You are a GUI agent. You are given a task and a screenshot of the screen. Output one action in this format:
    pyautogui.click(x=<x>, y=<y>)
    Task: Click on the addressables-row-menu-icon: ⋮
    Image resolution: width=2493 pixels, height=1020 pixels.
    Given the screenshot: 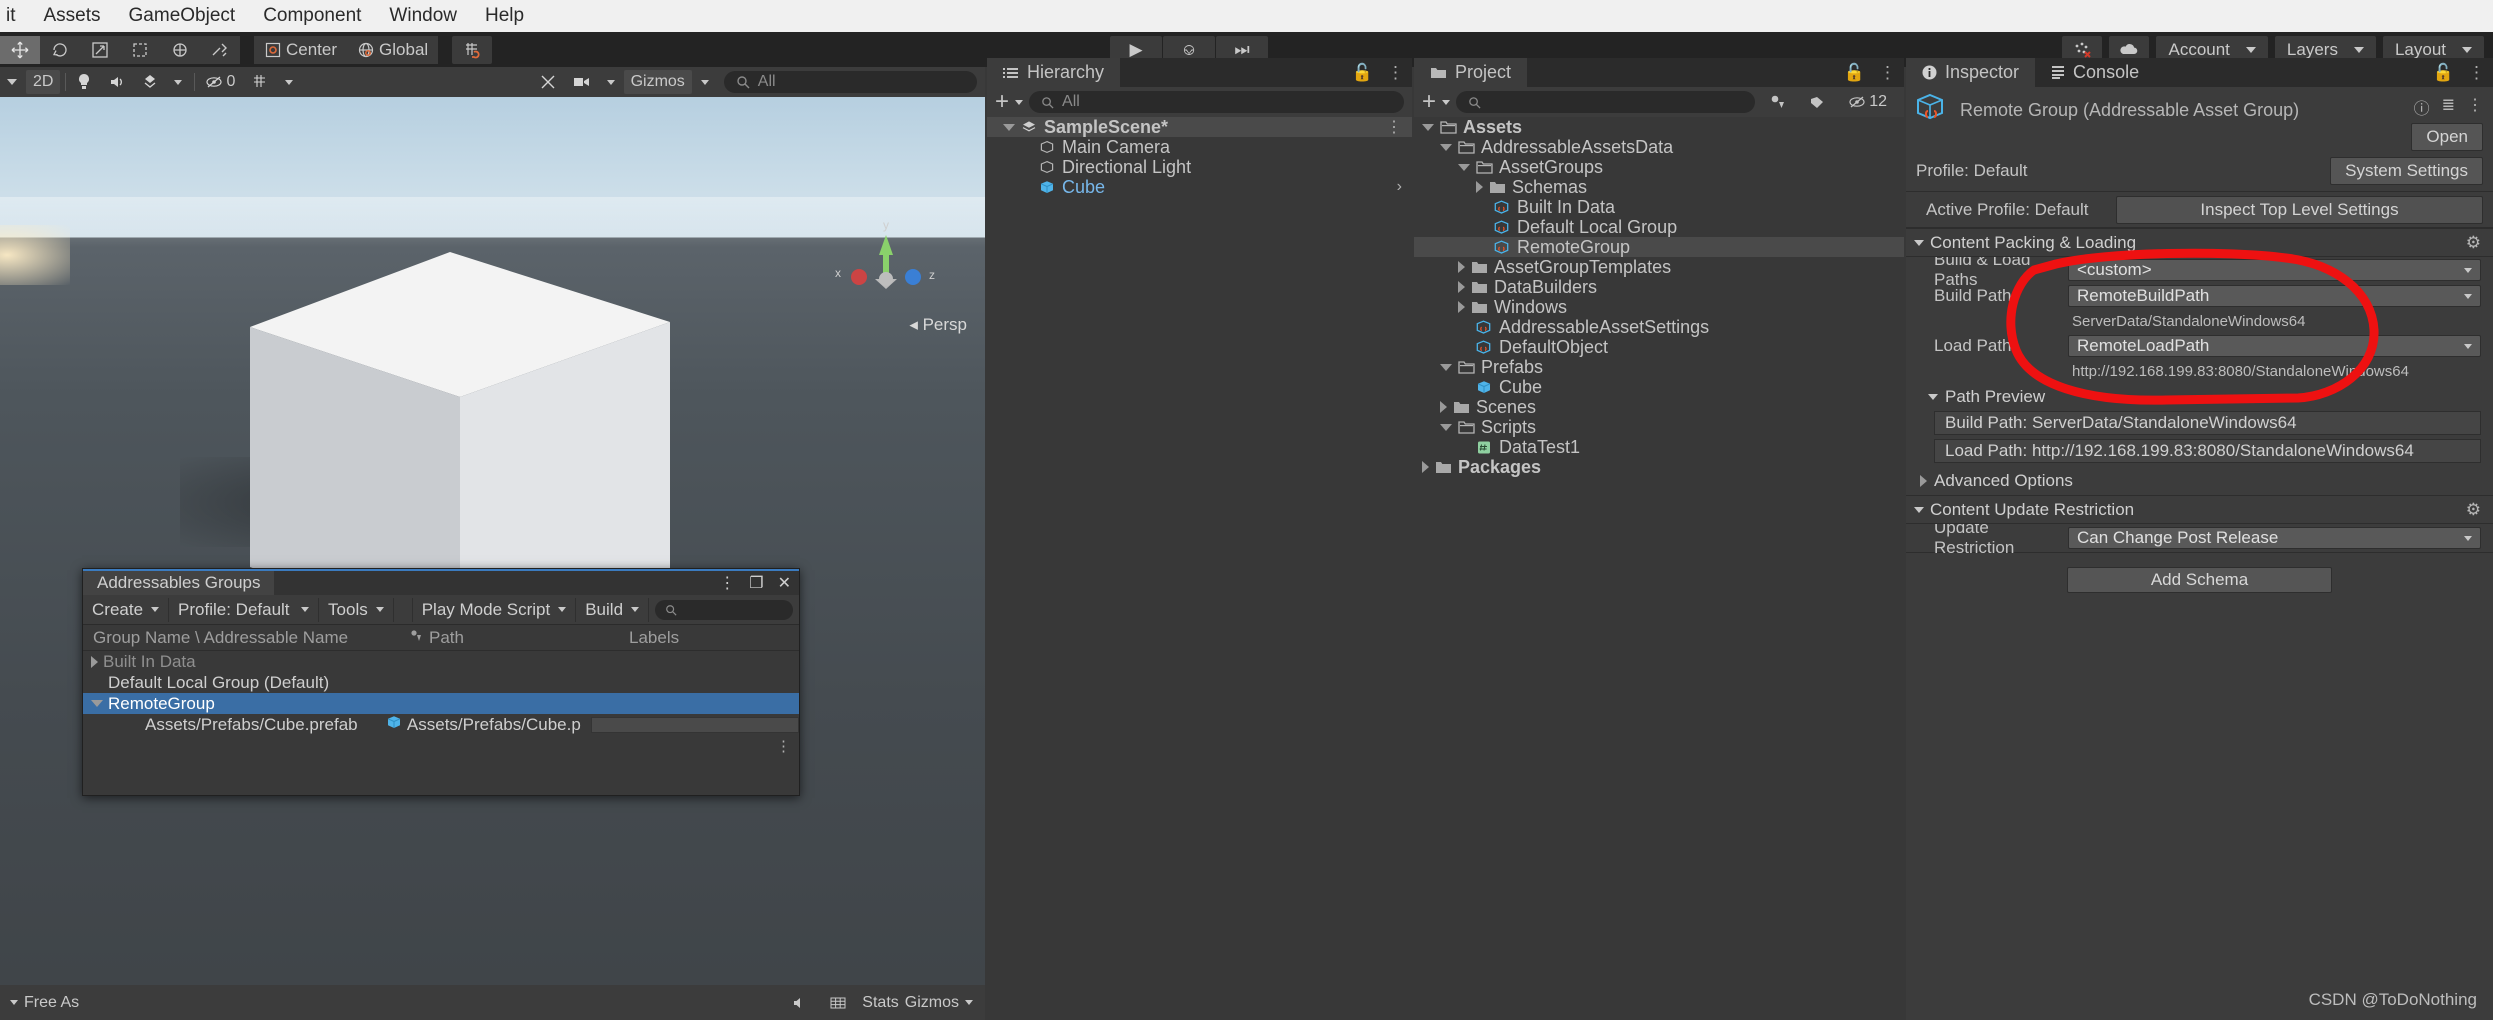 What is the action you would take?
    pyautogui.click(x=783, y=746)
    